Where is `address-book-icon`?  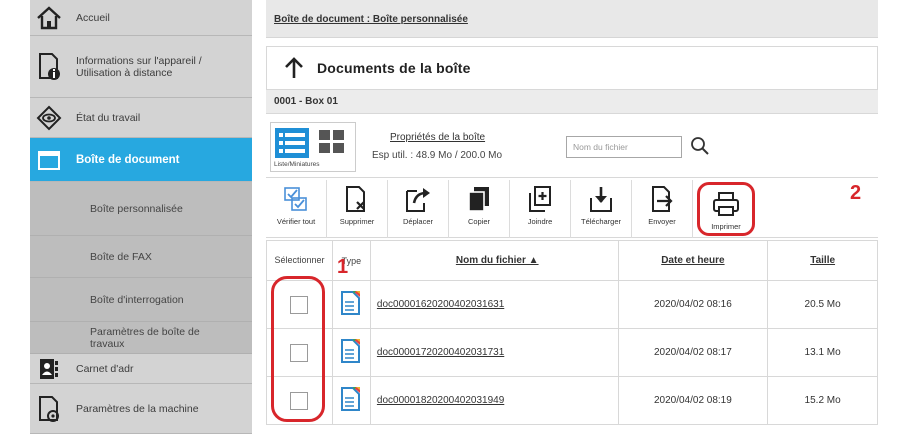
address-book-icon is located at coordinates (49, 368).